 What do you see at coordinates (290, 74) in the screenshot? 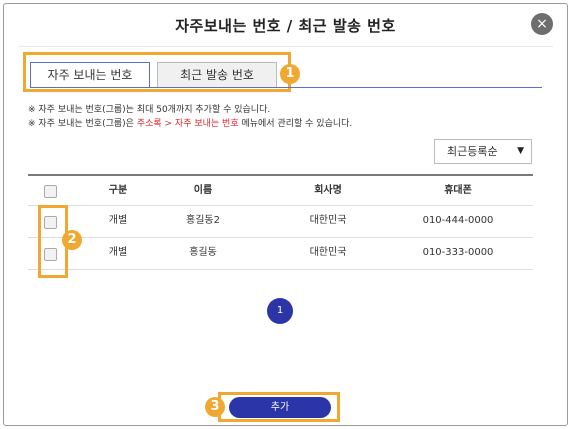
I see `callout-badge-1: 1` at bounding box center [290, 74].